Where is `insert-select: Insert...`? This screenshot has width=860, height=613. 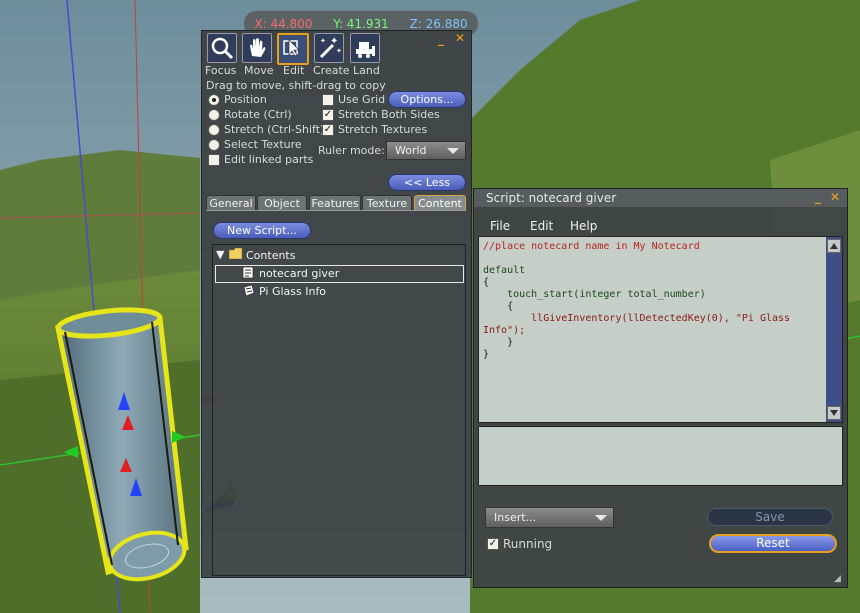
insert-select: Insert... is located at coordinates (549, 517).